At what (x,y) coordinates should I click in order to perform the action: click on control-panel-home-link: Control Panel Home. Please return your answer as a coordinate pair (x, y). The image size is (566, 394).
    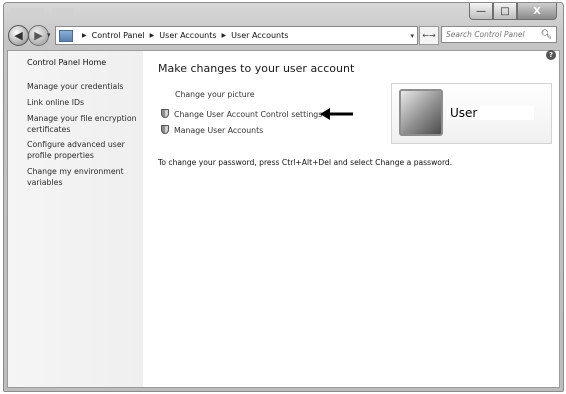
    Looking at the image, I should click on (66, 62).